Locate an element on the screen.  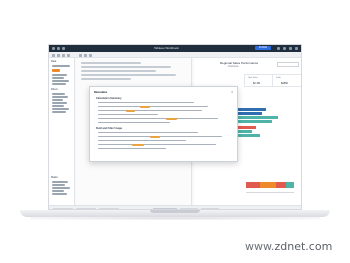
chart-axis is located at coordinates (270, 192).